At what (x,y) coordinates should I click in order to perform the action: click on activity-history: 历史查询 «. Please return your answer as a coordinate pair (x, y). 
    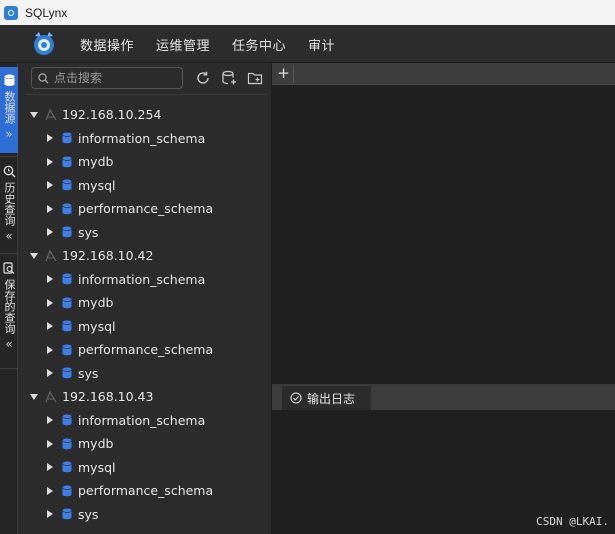
    Looking at the image, I should click on (9, 204).